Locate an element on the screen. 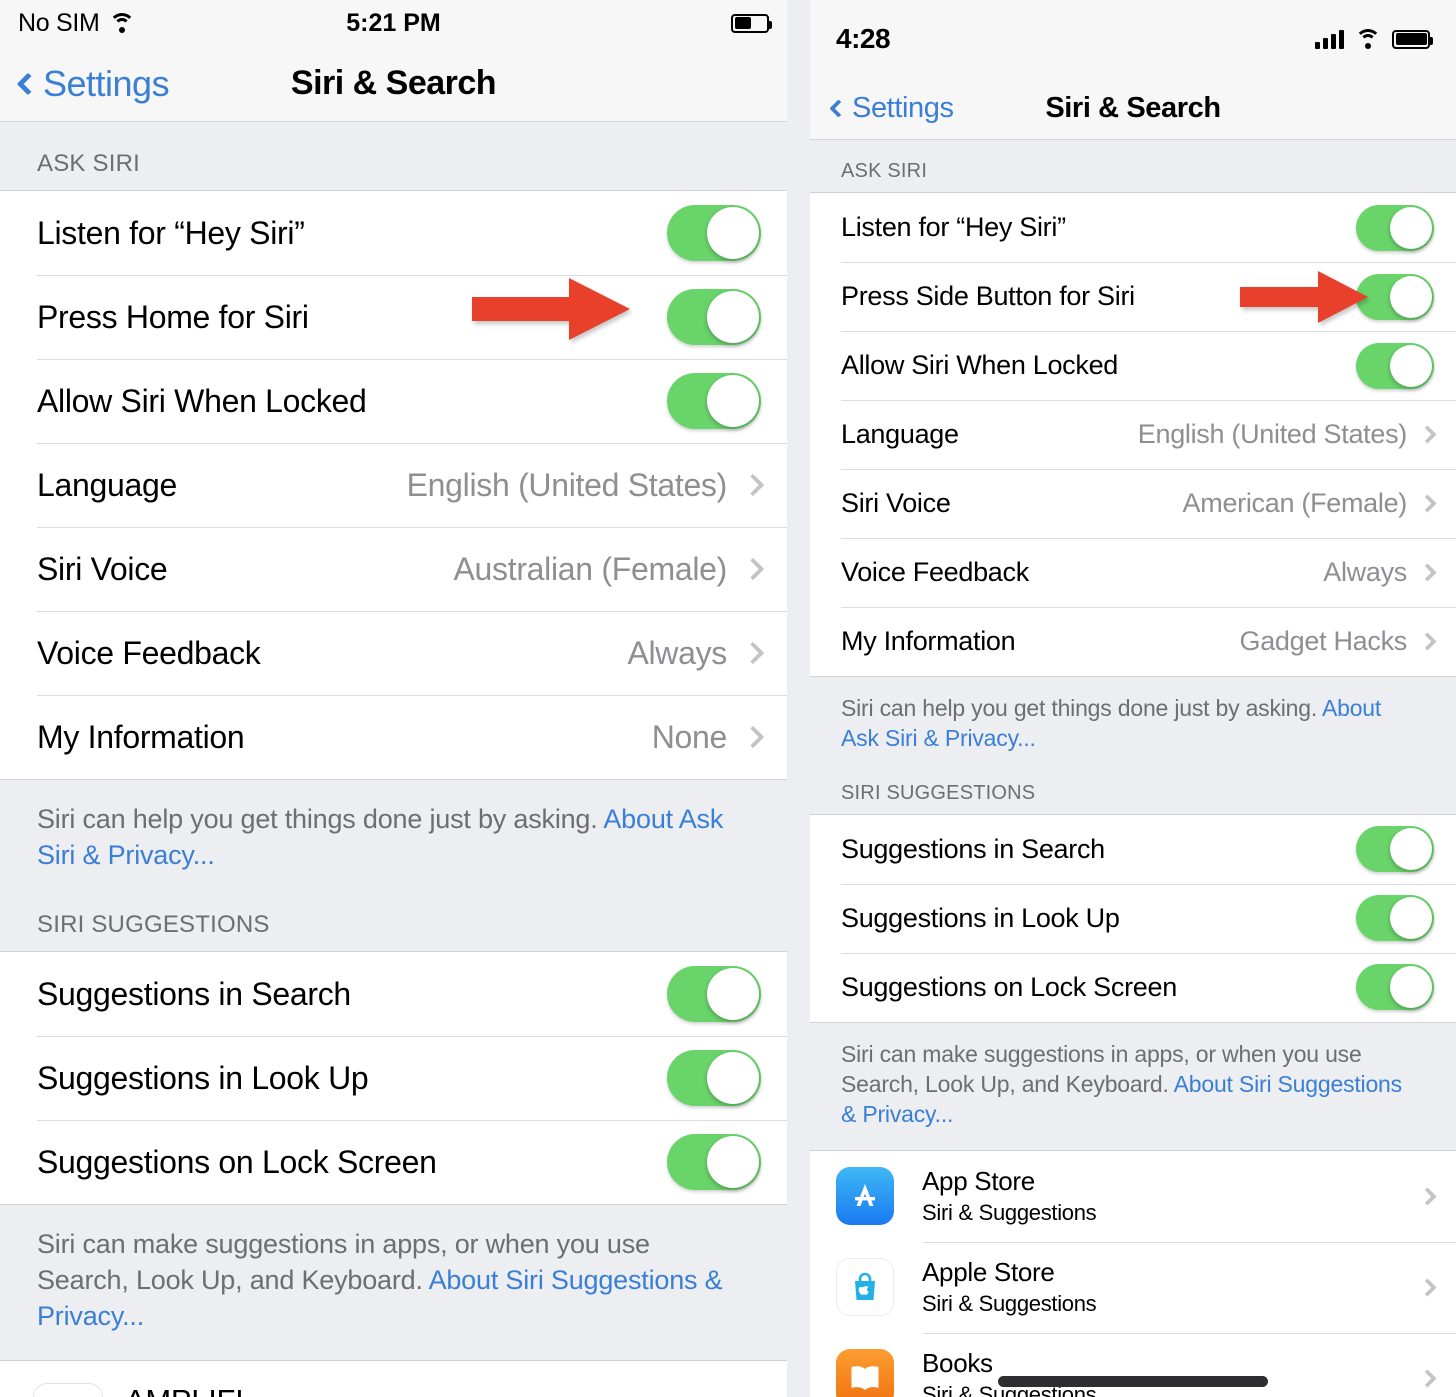 This screenshot has width=1456, height=1397. app-name: AMPLIFI is located at coordinates (232, 1390).